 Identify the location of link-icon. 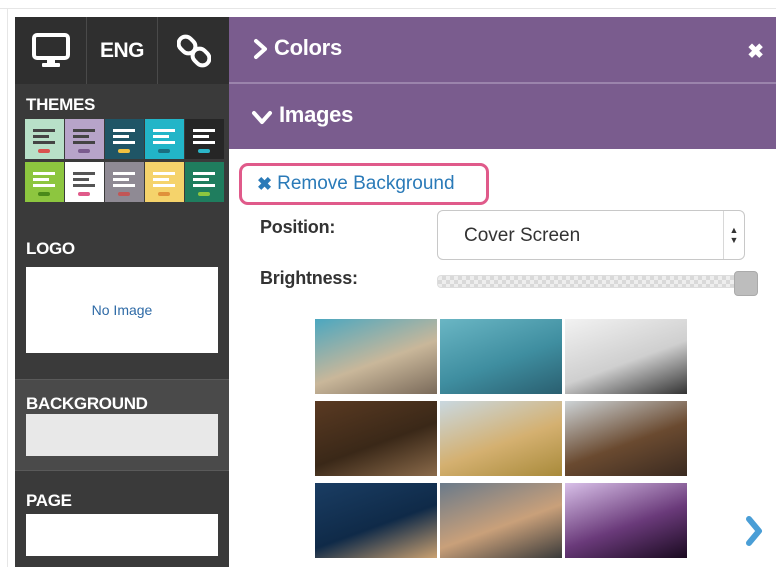
(193, 50).